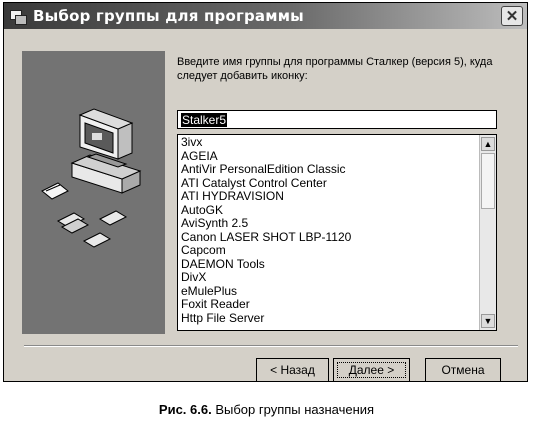  I want to click on list-item: Capcom, so click(338, 250).